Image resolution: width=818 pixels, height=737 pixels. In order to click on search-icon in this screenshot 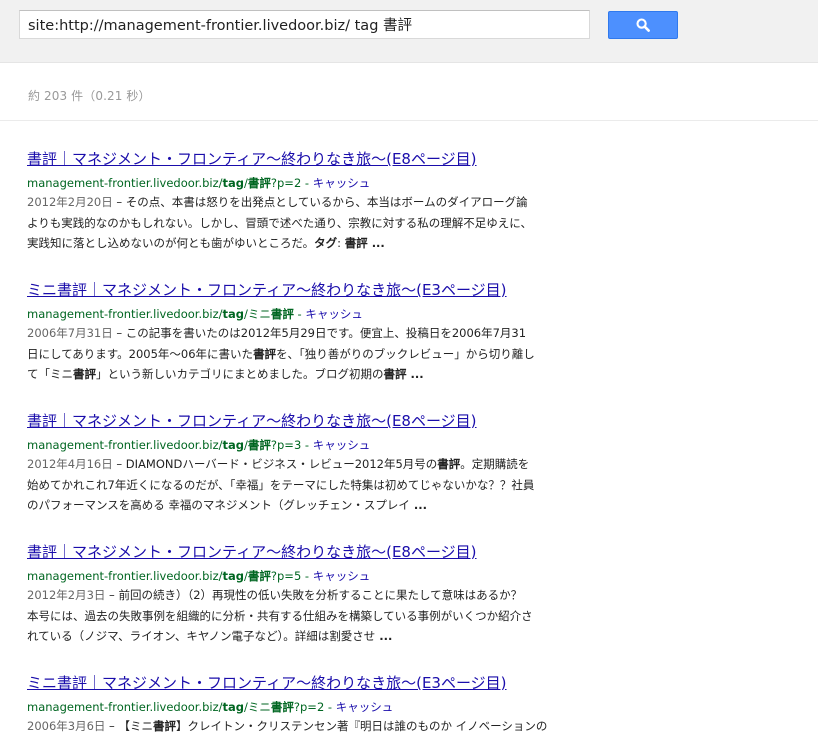, I will do `click(643, 25)`.